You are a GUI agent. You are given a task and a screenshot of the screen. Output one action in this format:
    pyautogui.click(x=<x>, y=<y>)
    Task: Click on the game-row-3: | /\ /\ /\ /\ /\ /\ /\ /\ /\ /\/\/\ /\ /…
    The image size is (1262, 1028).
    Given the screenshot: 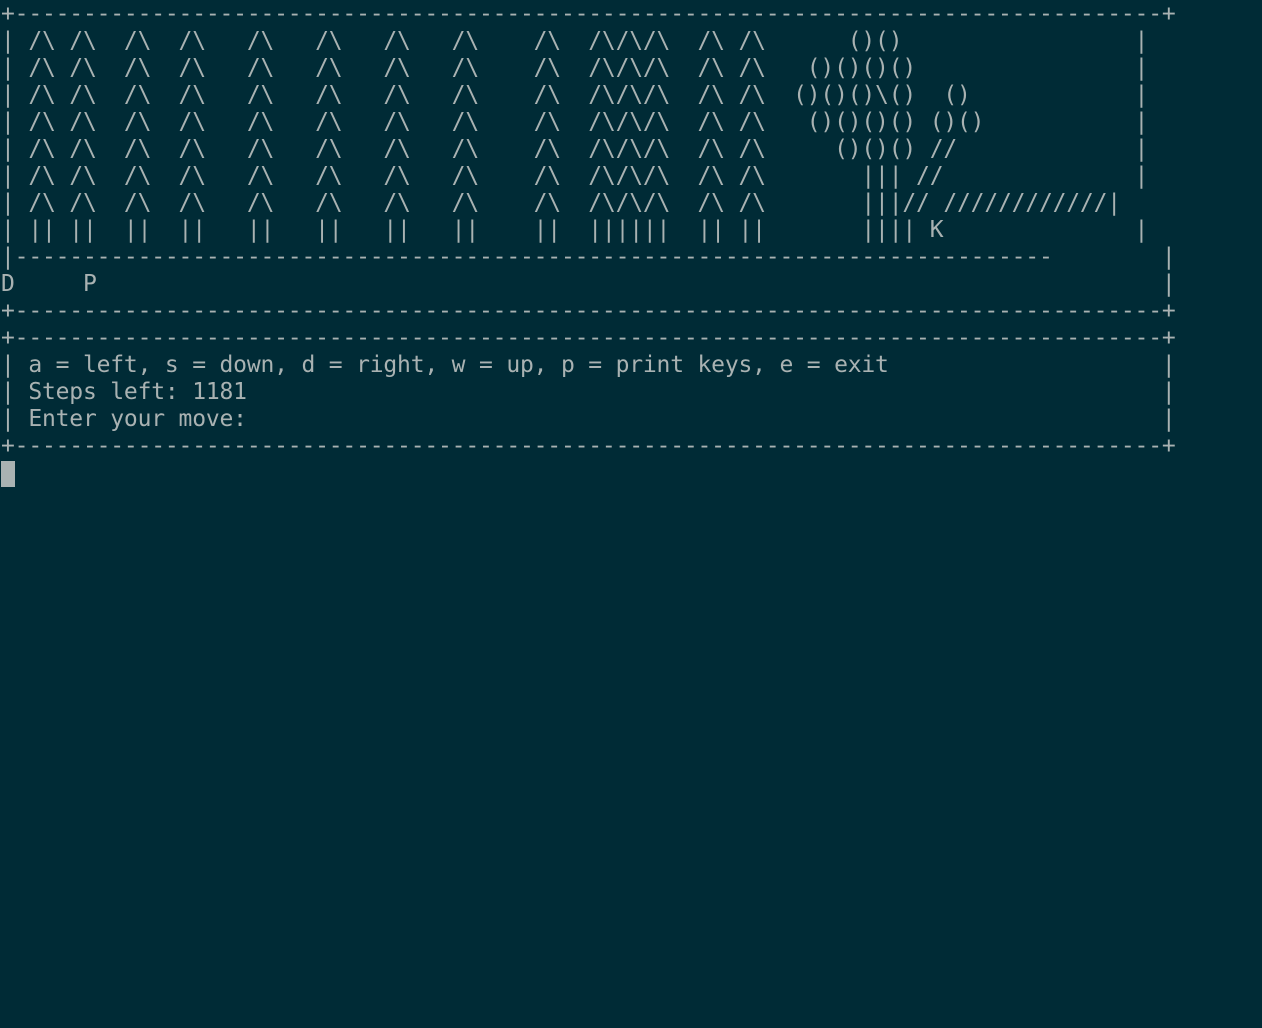 What is the action you would take?
    pyautogui.click(x=575, y=95)
    